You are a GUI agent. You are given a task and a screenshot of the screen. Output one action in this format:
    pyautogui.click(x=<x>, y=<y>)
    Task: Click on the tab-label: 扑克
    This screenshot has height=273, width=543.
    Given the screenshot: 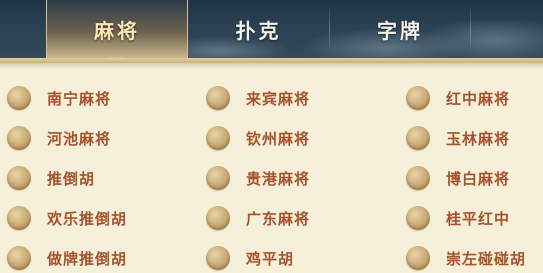 What is the action you would take?
    pyautogui.click(x=258, y=30)
    